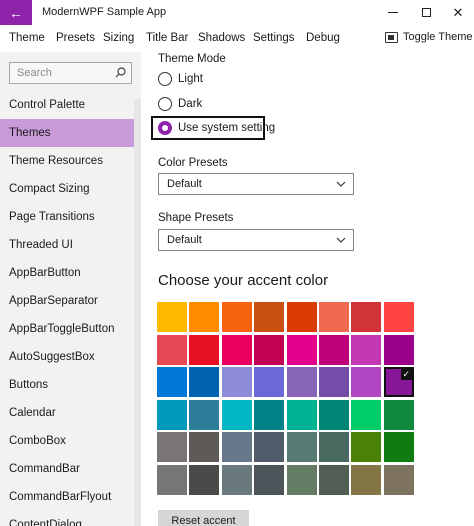 The height and width of the screenshot is (526, 474). I want to click on sidebar-item-autosuggestbox: AutoSuggestBox, so click(70, 357).